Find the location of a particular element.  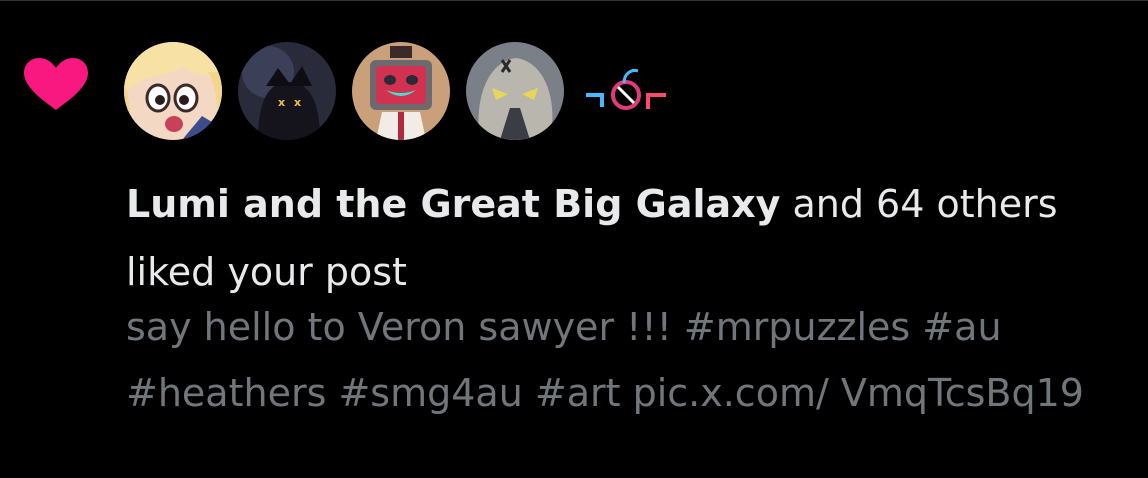

liker-avatars: x x is located at coordinates (400, 91).